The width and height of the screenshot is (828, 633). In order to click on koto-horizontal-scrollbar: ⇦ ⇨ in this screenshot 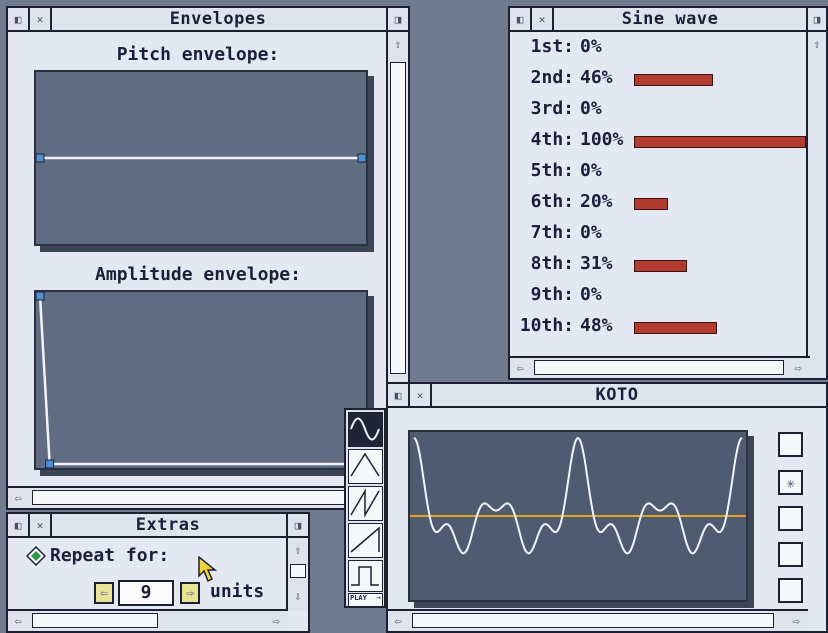, I will do `click(598, 620)`.